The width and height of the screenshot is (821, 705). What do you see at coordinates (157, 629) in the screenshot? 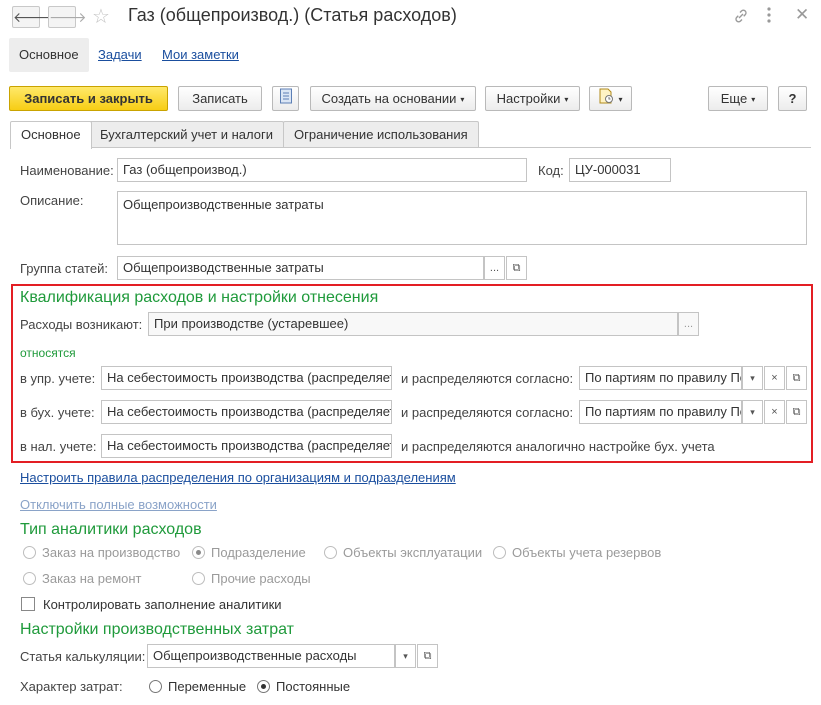
I see `production-heading: Настройки производственных затрат` at bounding box center [157, 629].